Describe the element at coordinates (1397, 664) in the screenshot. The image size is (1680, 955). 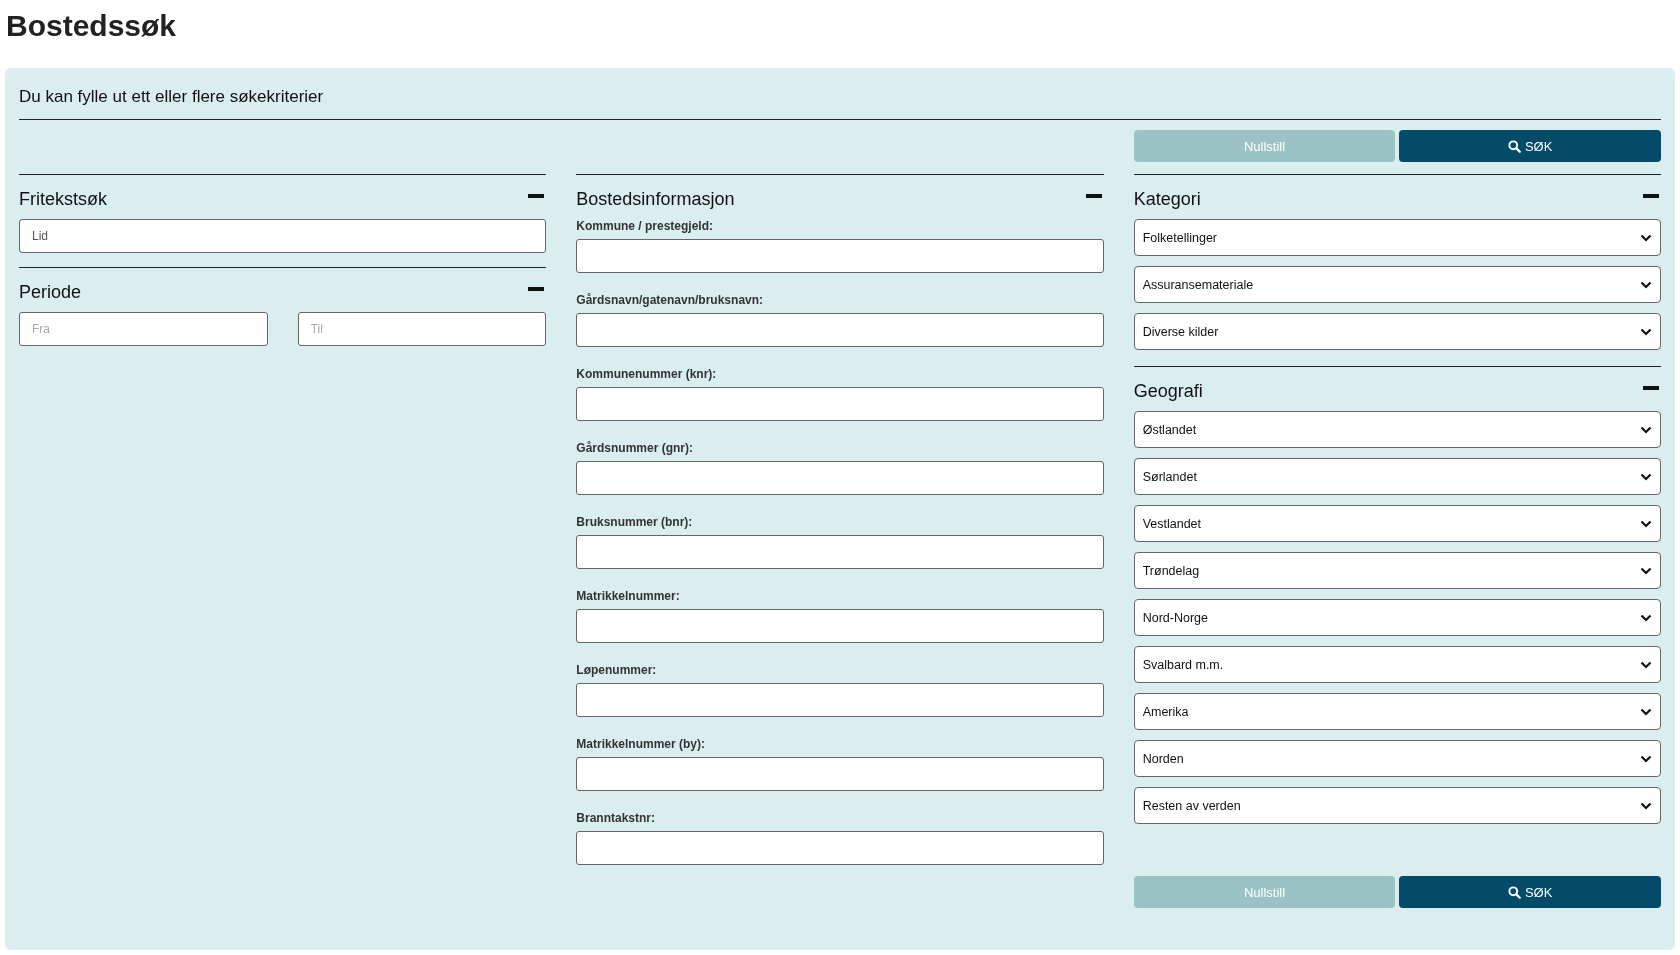
I see `dropdown: Svalbard m.m.` at that location.